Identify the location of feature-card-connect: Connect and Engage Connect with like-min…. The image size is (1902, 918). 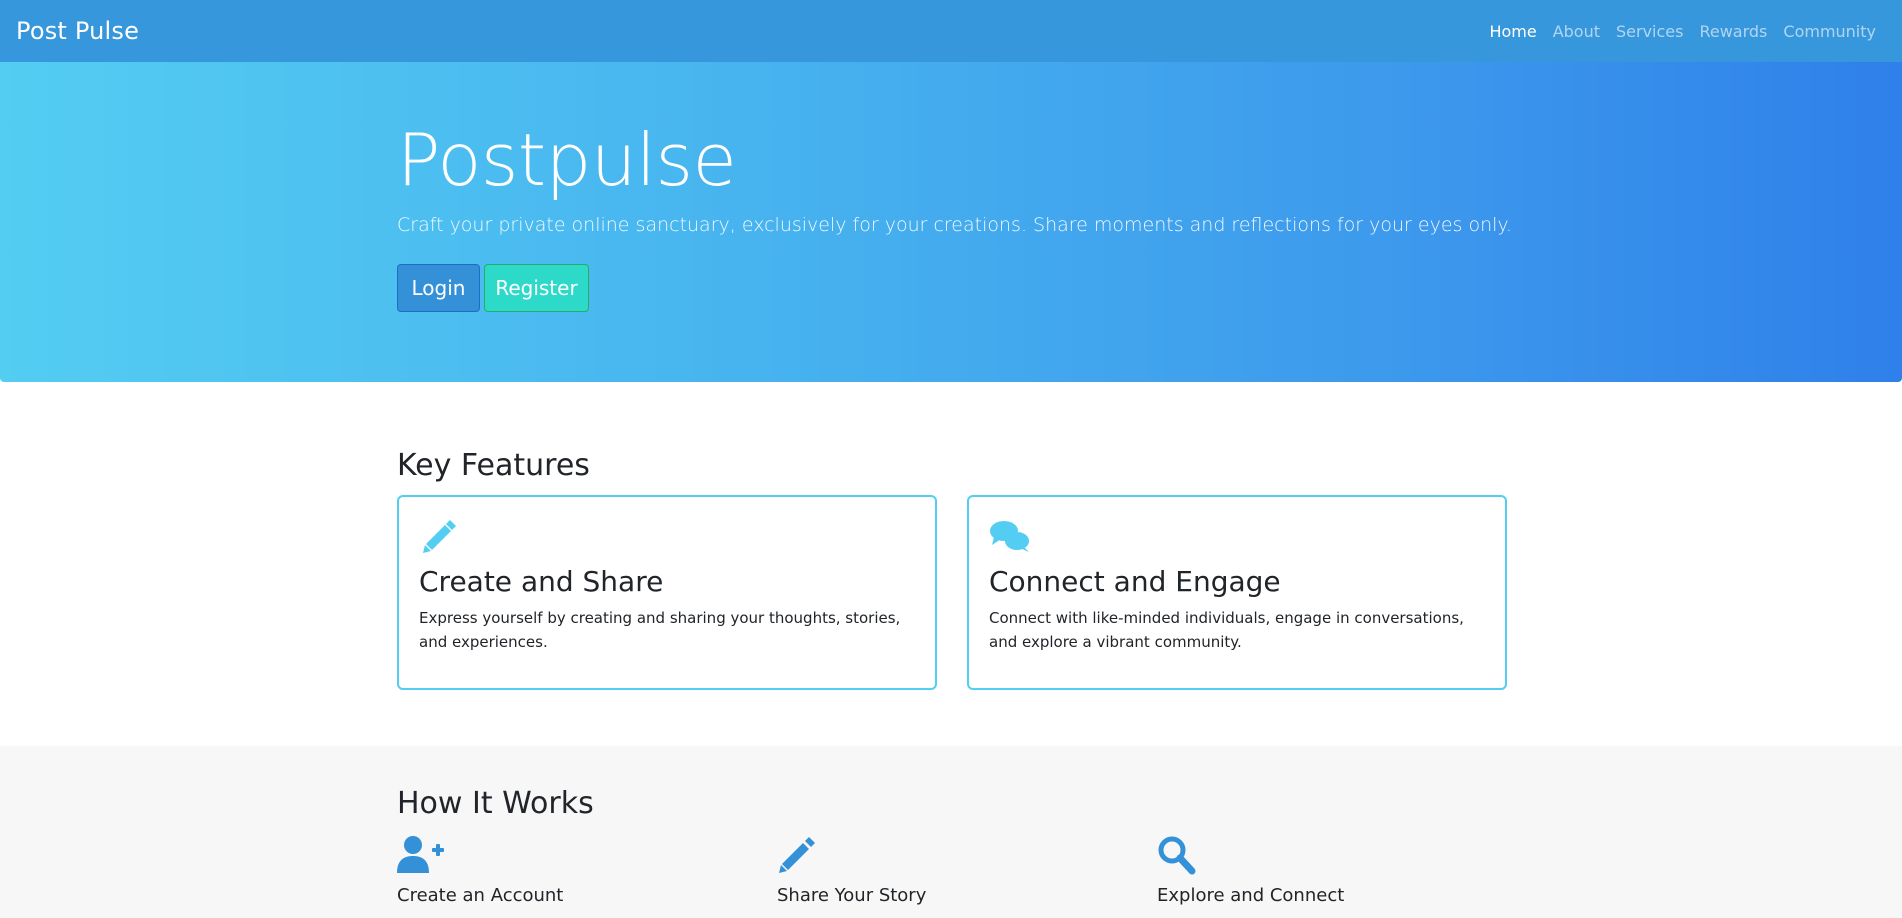
(1237, 592).